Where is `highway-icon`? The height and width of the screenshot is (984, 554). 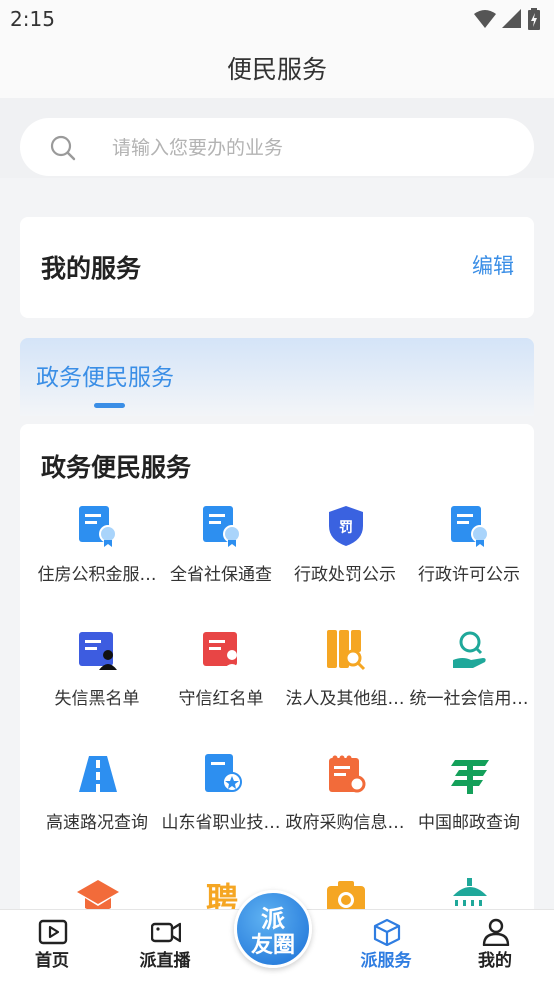
highway-icon is located at coordinates (98, 774).